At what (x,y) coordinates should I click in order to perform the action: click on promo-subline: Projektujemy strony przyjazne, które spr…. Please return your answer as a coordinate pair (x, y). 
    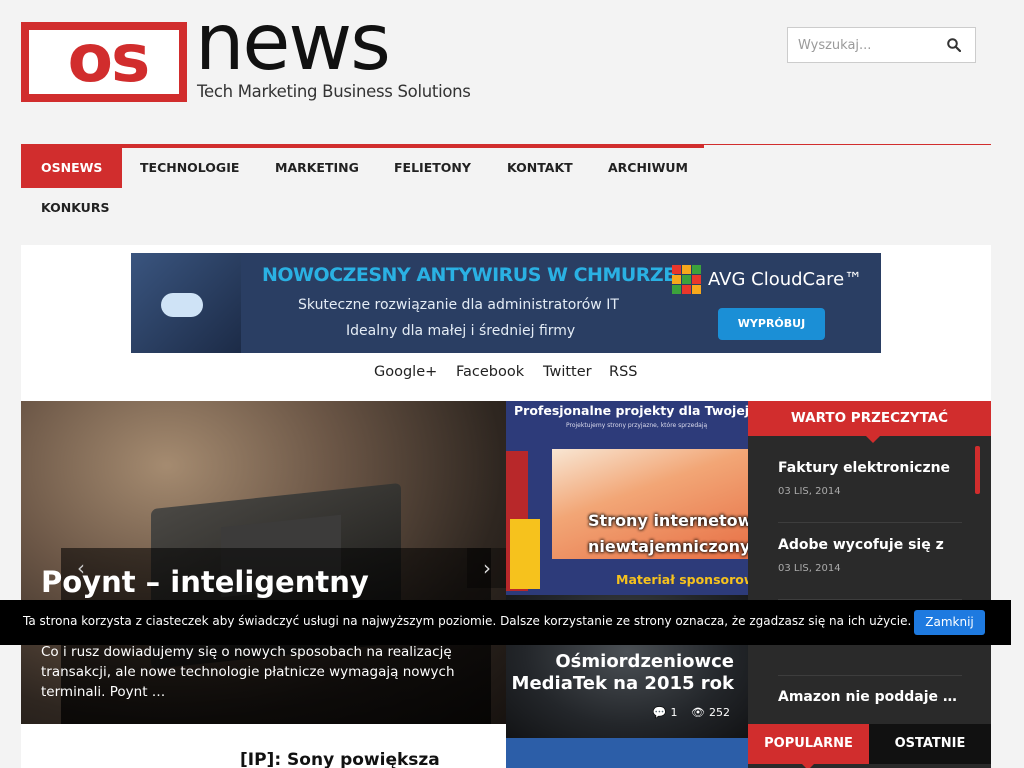
    Looking at the image, I should click on (637, 425).